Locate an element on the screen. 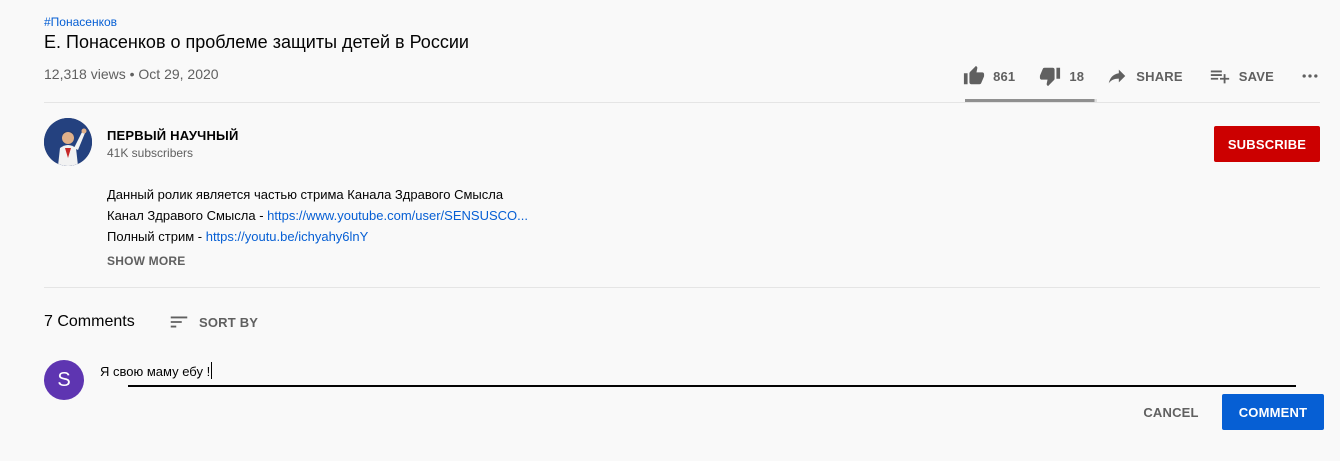 This screenshot has width=1340, height=461. sort-lines-icon is located at coordinates (179, 322).